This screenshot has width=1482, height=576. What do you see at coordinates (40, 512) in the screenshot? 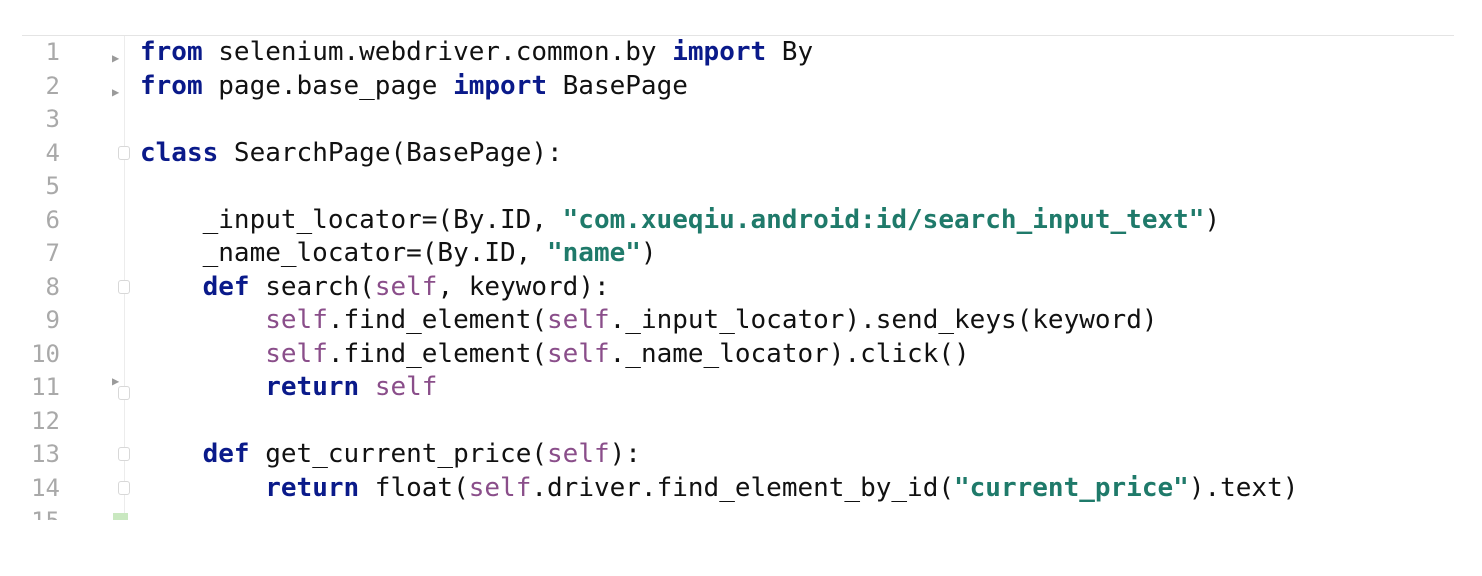
I see `line-number: 15` at bounding box center [40, 512].